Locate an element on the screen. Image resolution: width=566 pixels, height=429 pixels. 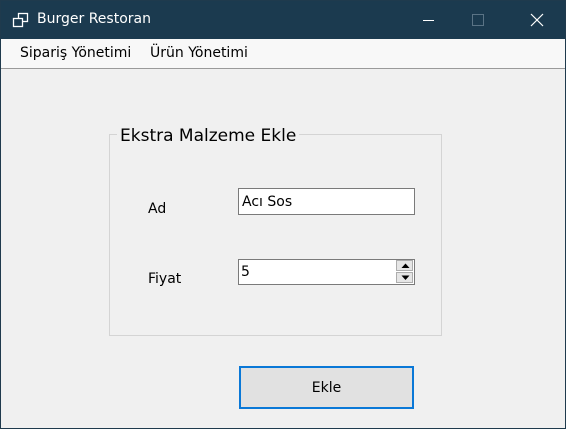
window-title: Burger Restoran is located at coordinates (94, 19).